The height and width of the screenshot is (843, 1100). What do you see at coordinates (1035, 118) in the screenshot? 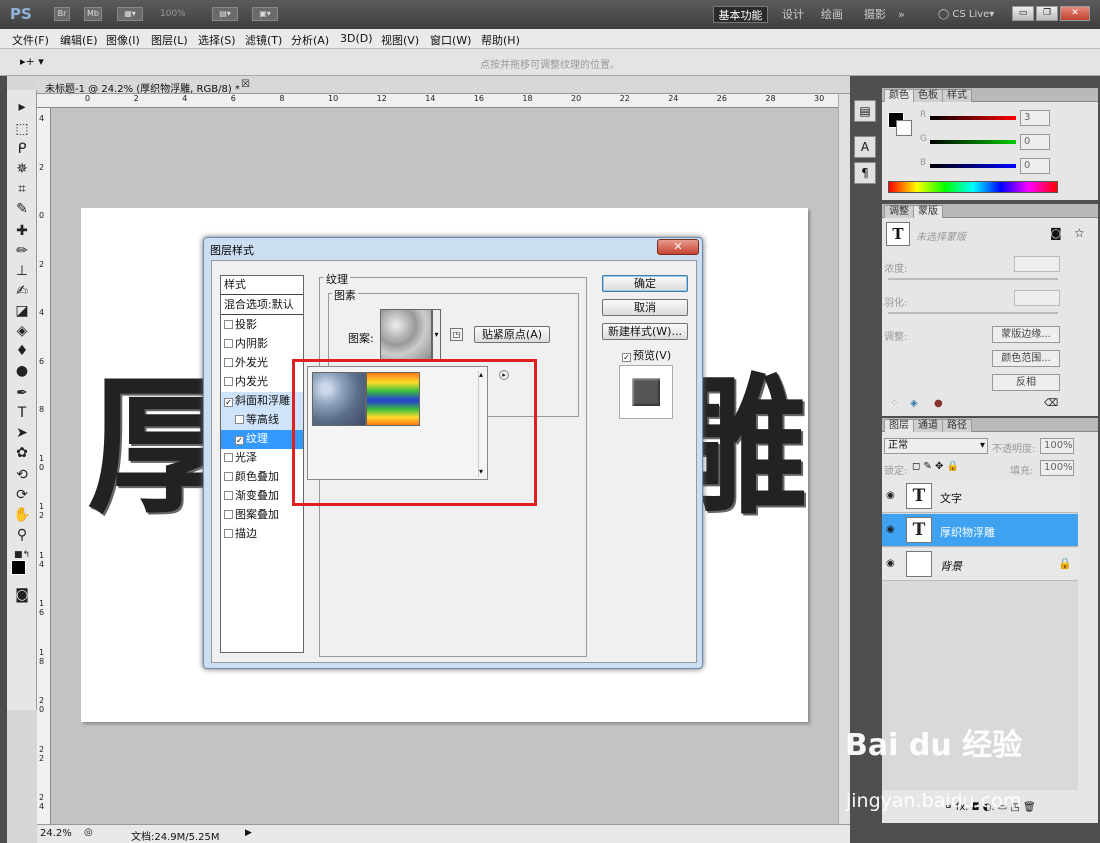
I see `channel-r-value: 3` at bounding box center [1035, 118].